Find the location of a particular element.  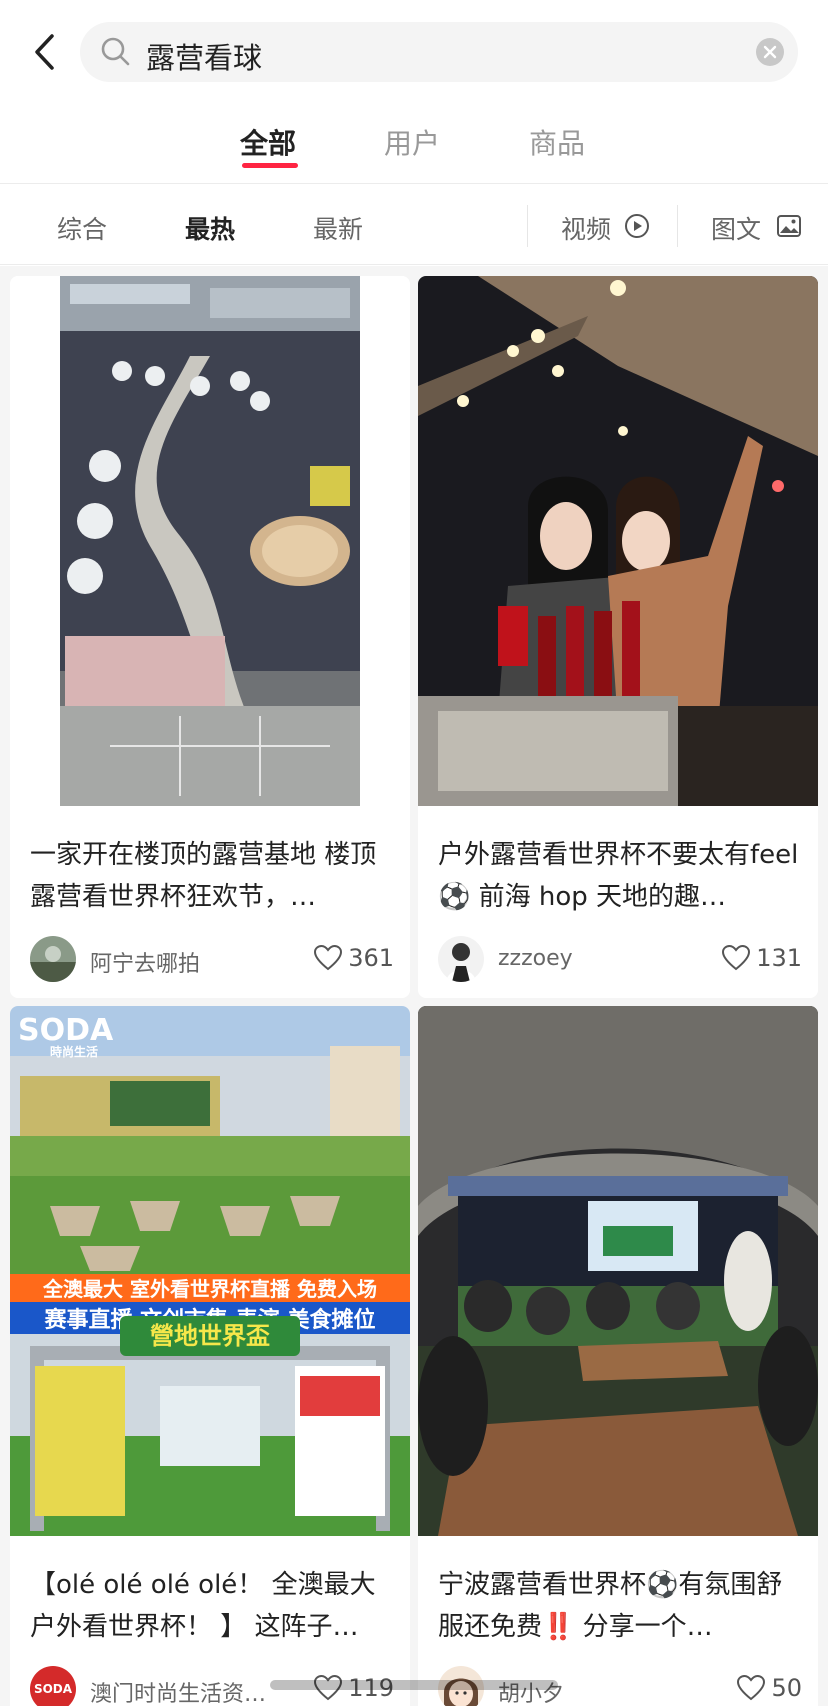

avatar: SODA is located at coordinates (53, 1686).